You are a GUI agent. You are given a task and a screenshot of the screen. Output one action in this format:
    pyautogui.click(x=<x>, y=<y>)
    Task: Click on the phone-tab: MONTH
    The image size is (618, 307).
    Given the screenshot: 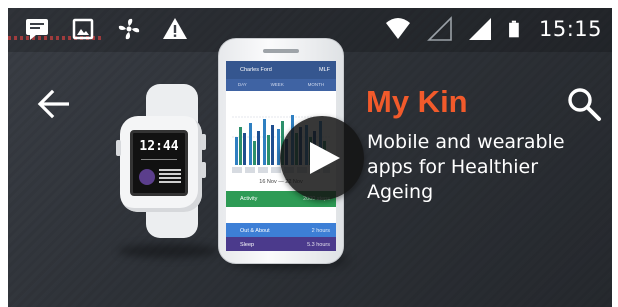 What is the action you would take?
    pyautogui.click(x=316, y=84)
    